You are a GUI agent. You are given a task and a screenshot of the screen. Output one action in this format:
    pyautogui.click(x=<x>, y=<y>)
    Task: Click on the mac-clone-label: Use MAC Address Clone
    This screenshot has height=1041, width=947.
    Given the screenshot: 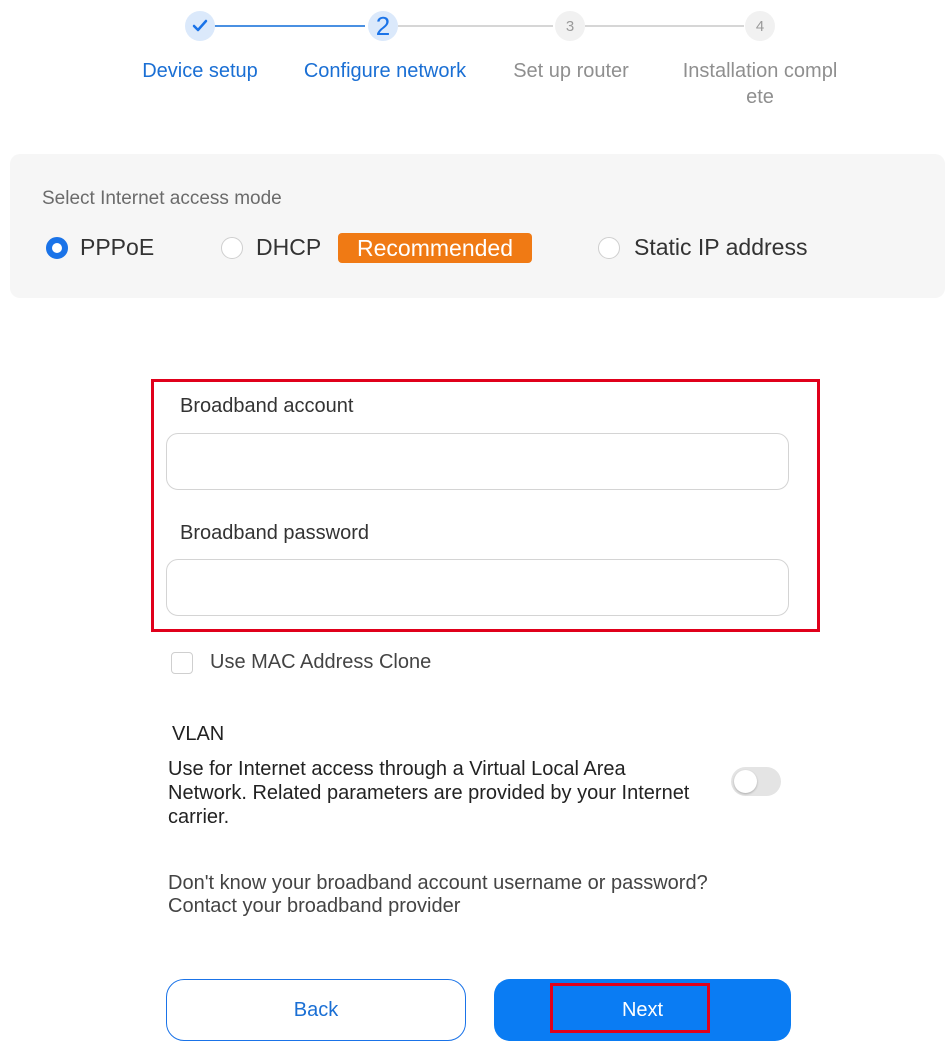 What is the action you would take?
    pyautogui.click(x=320, y=662)
    